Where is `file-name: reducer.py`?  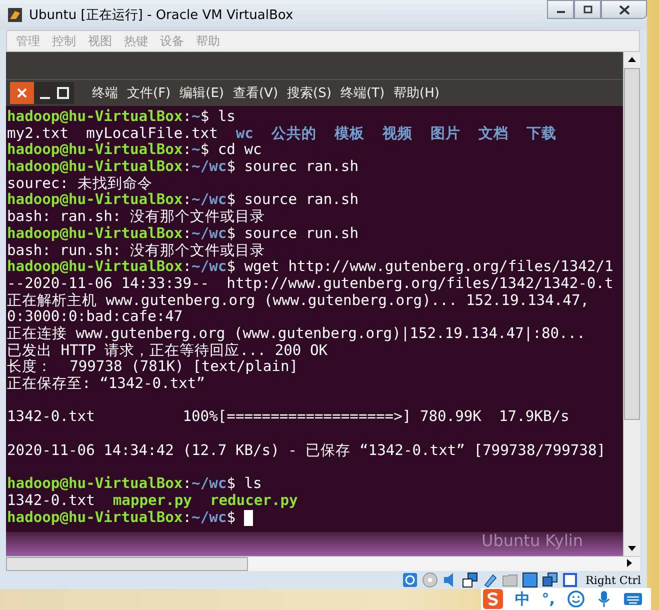 file-name: reducer.py is located at coordinates (254, 500).